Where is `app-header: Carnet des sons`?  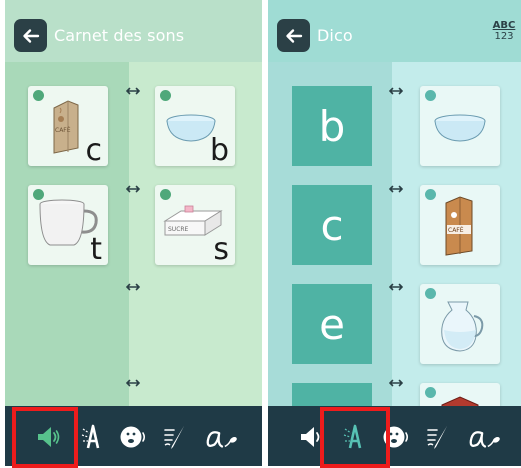
app-header: Carnet des sons is located at coordinates (133, 31).